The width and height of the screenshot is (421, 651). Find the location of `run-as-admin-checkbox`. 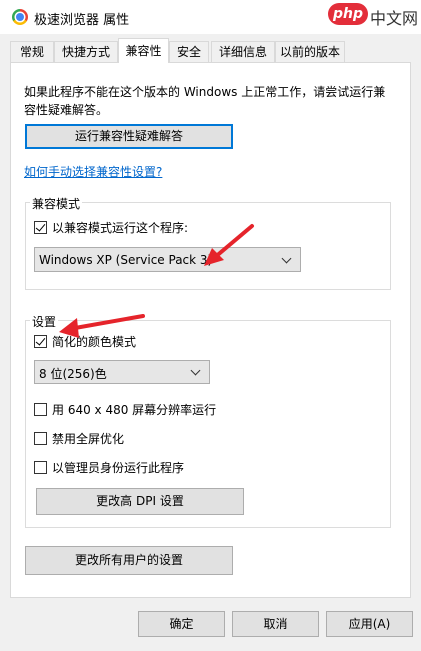

run-as-admin-checkbox is located at coordinates (40, 467).